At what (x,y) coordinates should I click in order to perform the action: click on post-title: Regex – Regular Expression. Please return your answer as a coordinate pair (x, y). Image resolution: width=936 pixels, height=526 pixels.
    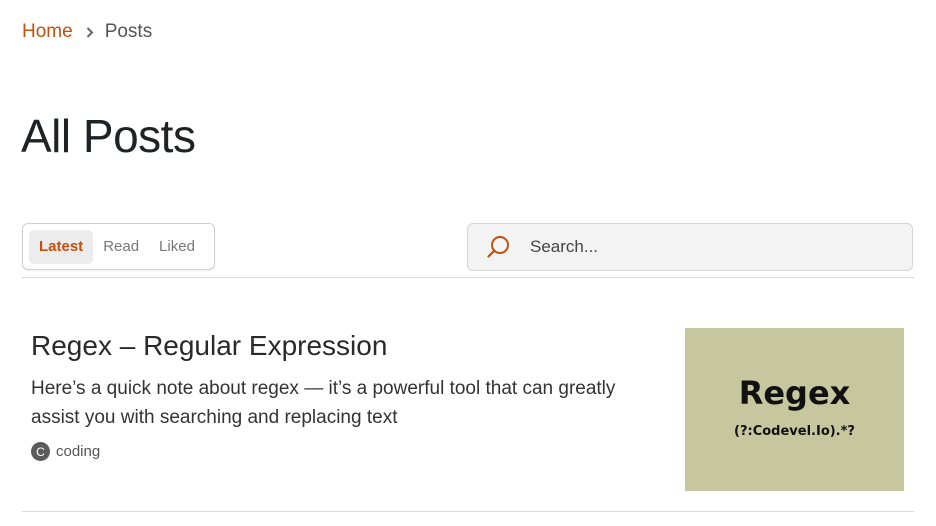
    Looking at the image, I should click on (341, 346).